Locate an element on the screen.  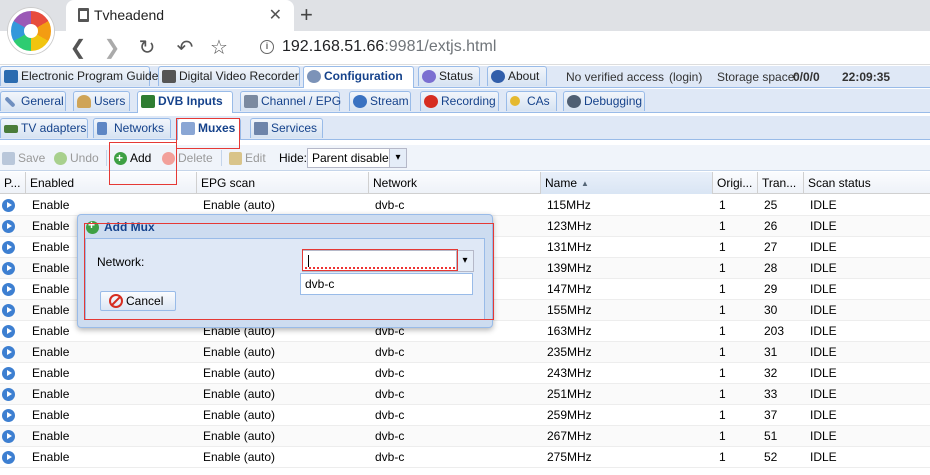
network-input is located at coordinates (380, 261).